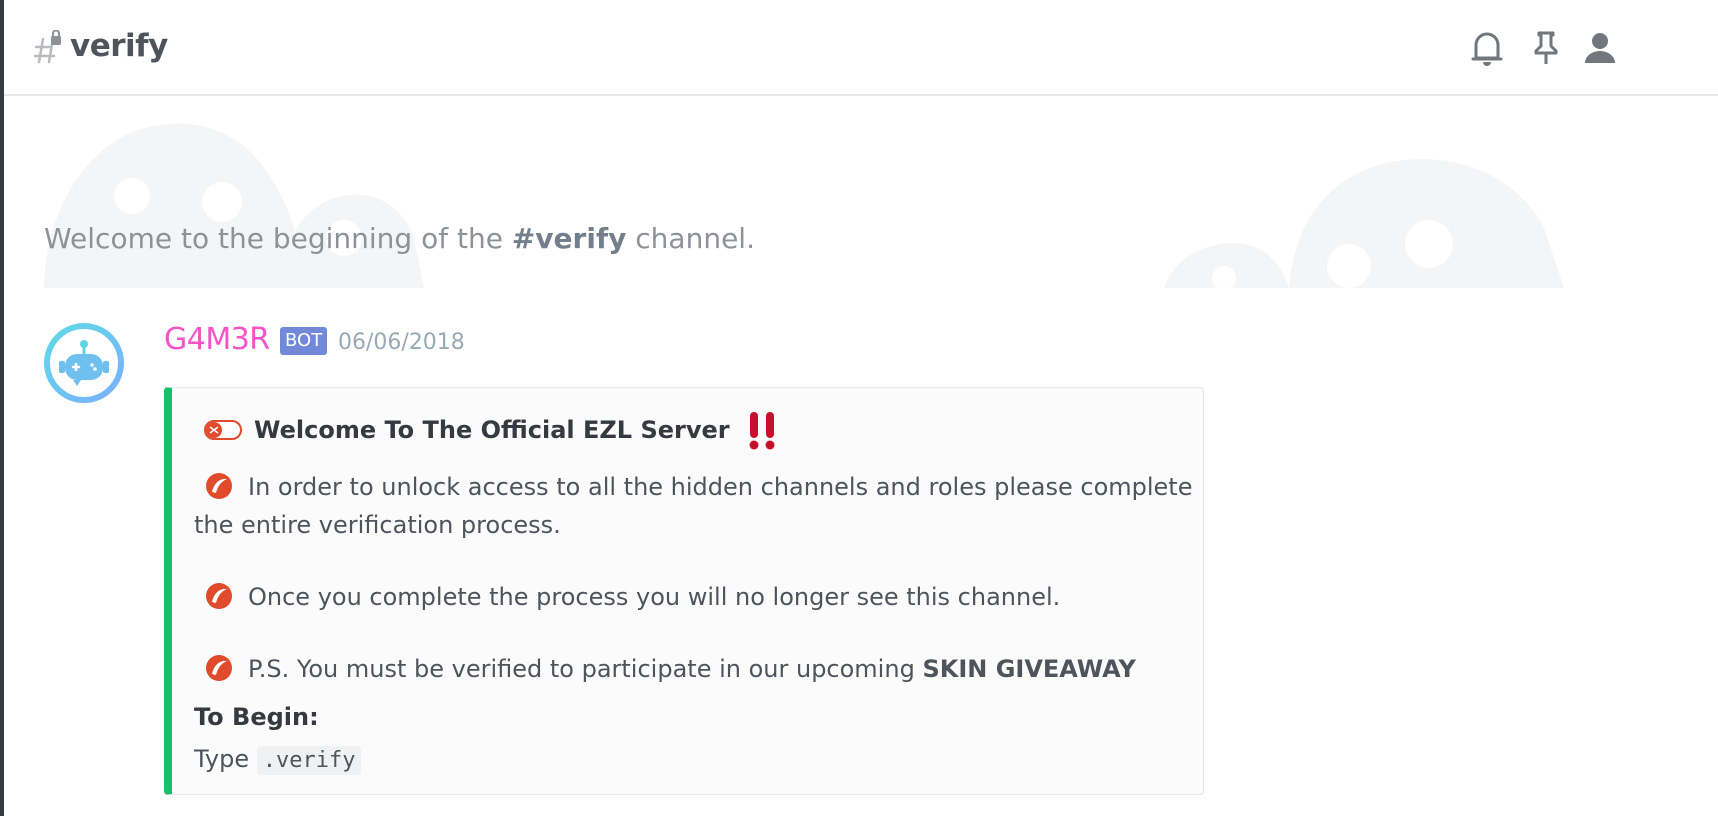  I want to click on message-timestamp: 06/06/2018, so click(401, 342).